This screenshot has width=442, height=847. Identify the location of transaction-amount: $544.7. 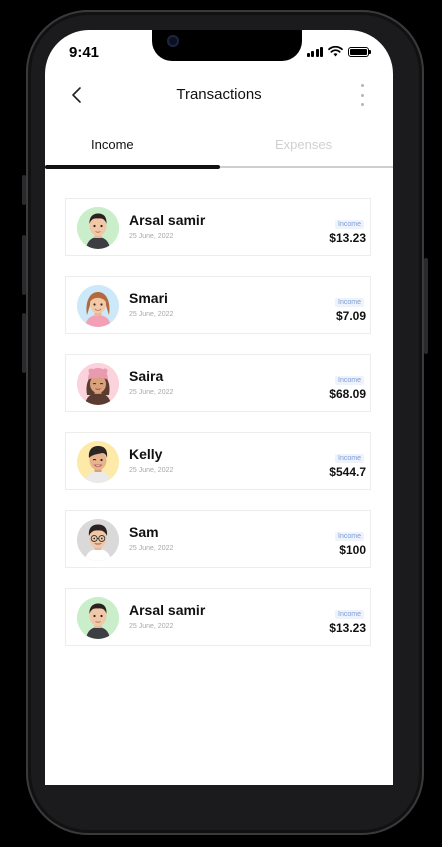
(347, 472).